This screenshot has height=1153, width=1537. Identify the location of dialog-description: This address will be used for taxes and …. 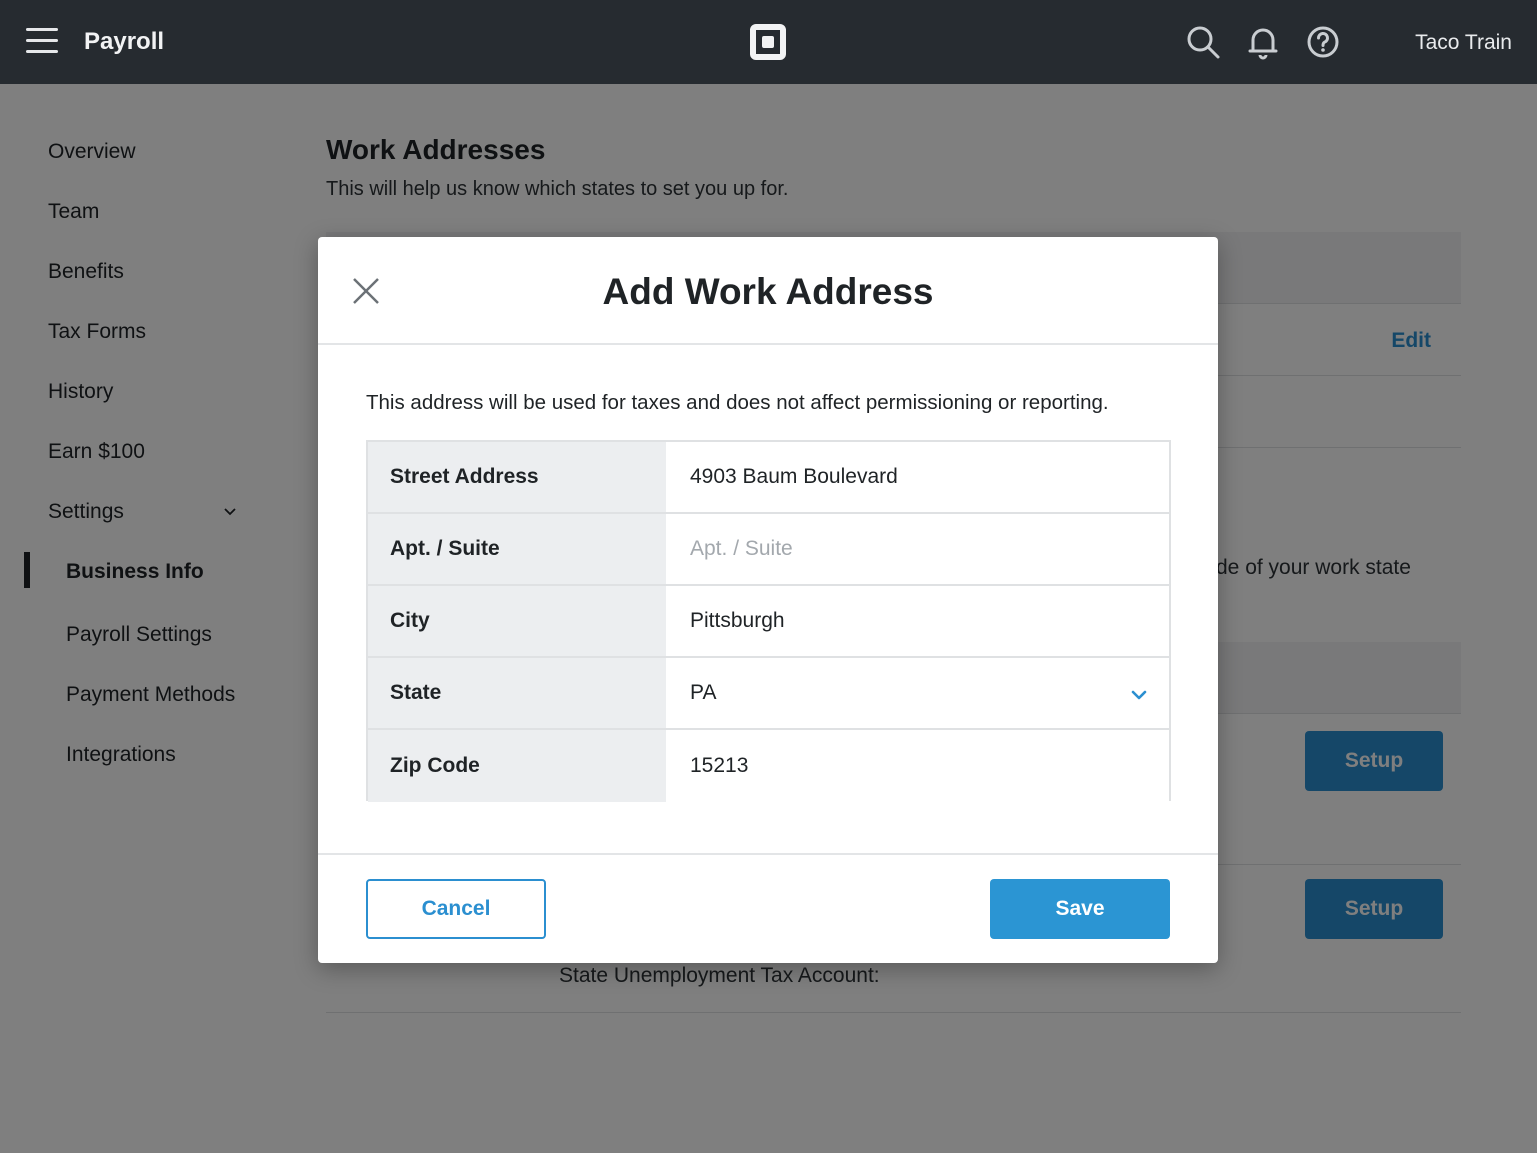
(737, 402).